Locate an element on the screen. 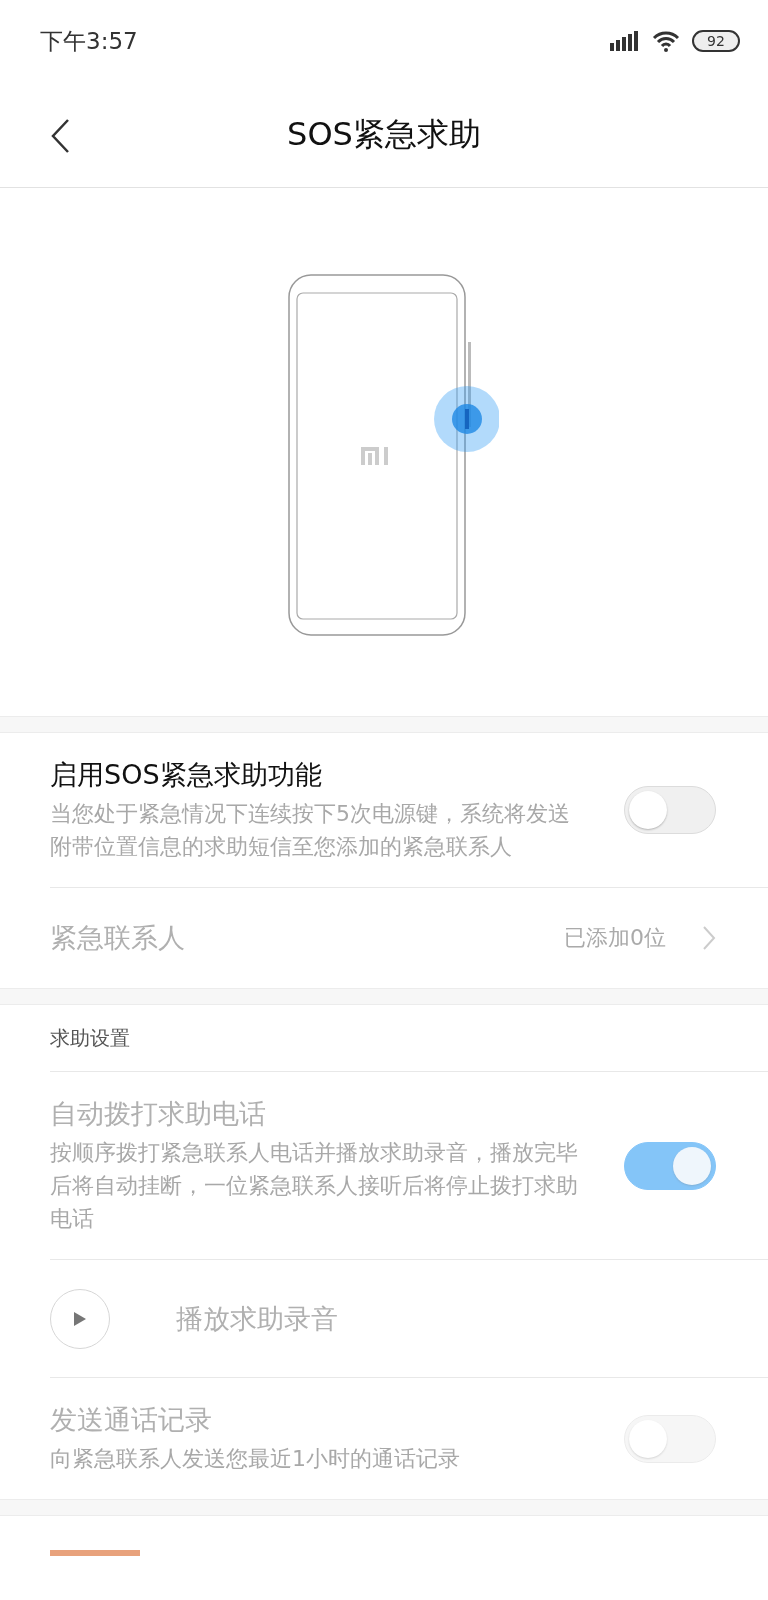 Image resolution: width=768 pixels, height=1600 pixels. setting-title: 发送通话记录 is located at coordinates (131, 1420).